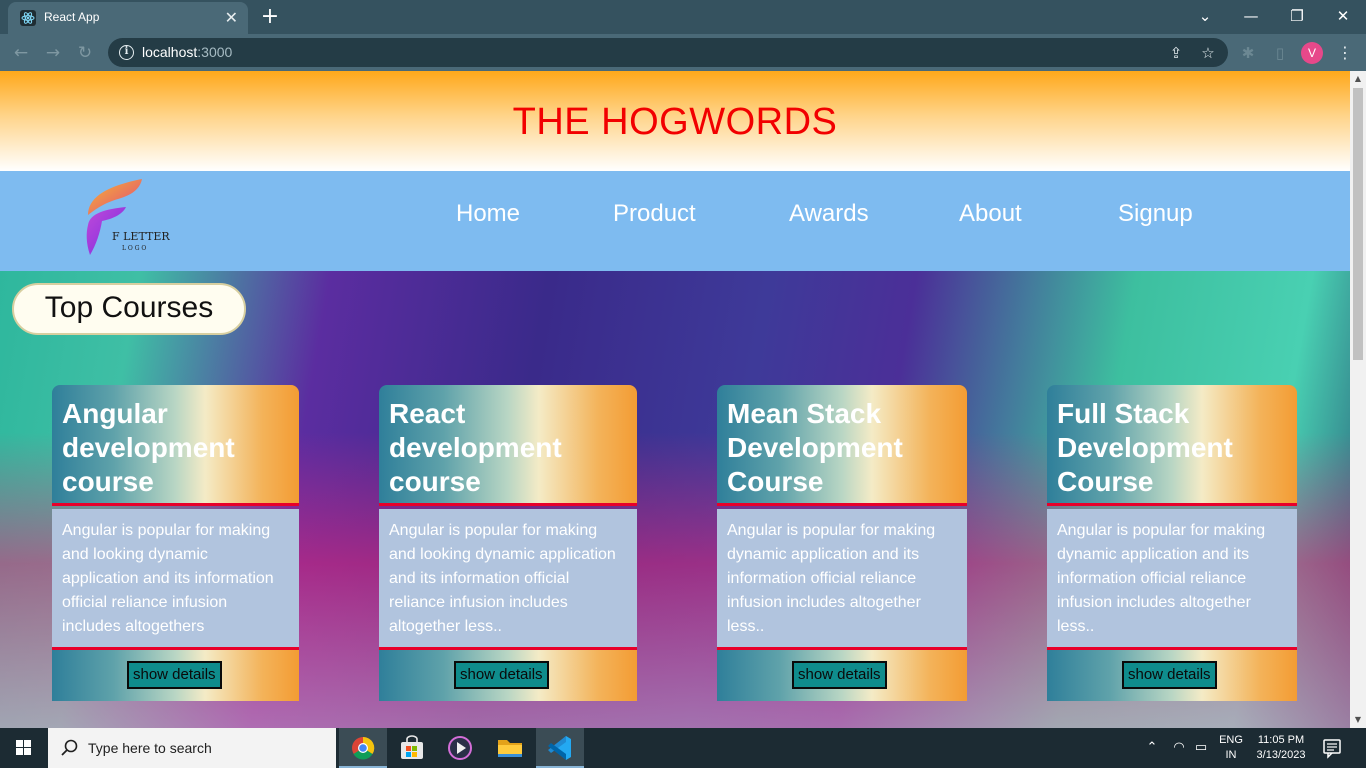  What do you see at coordinates (990, 214) in the screenshot?
I see `nav-about: About` at bounding box center [990, 214].